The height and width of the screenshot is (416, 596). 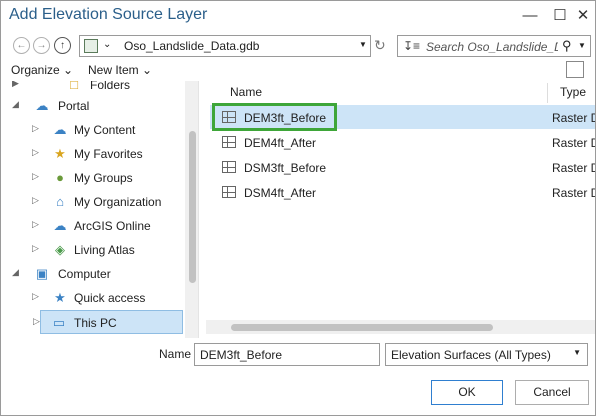 I want to click on sidebar-item-my-organization: ▷ ⌂ My Organization, so click(x=94, y=202).